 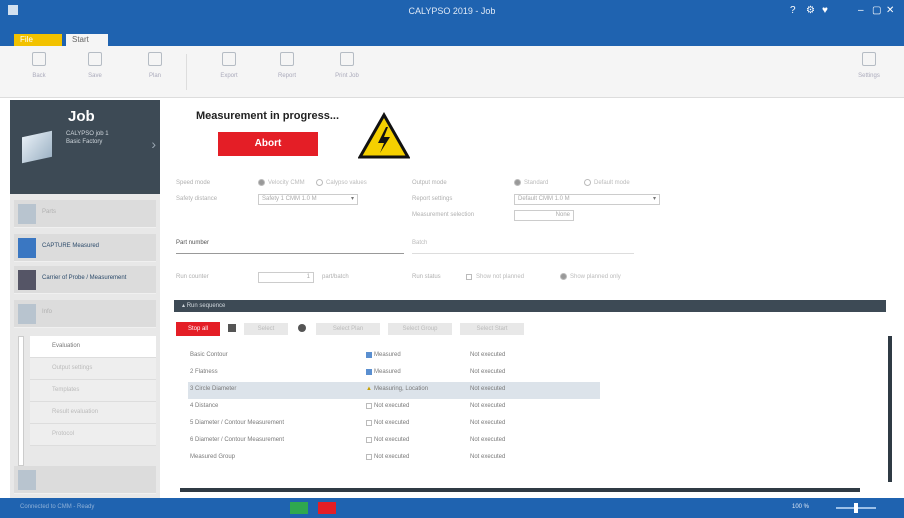 What do you see at coordinates (153, 144) in the screenshot?
I see `chevron-right-icon: ›` at bounding box center [153, 144].